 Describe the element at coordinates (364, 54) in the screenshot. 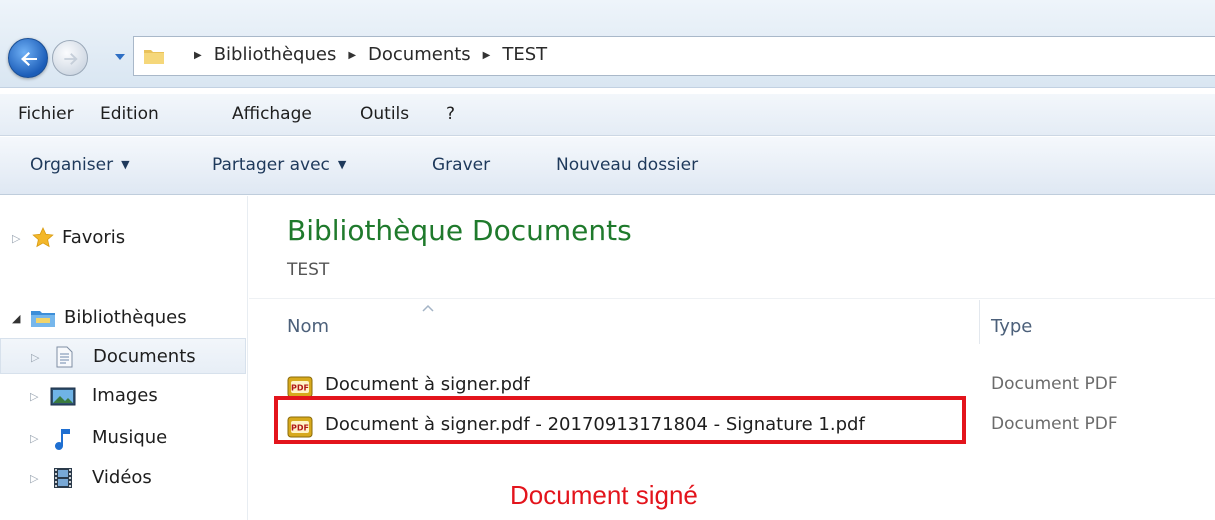

I see `breadcrumb: ▶ Bibliothèques ▶ Documents ▶ TEST` at that location.